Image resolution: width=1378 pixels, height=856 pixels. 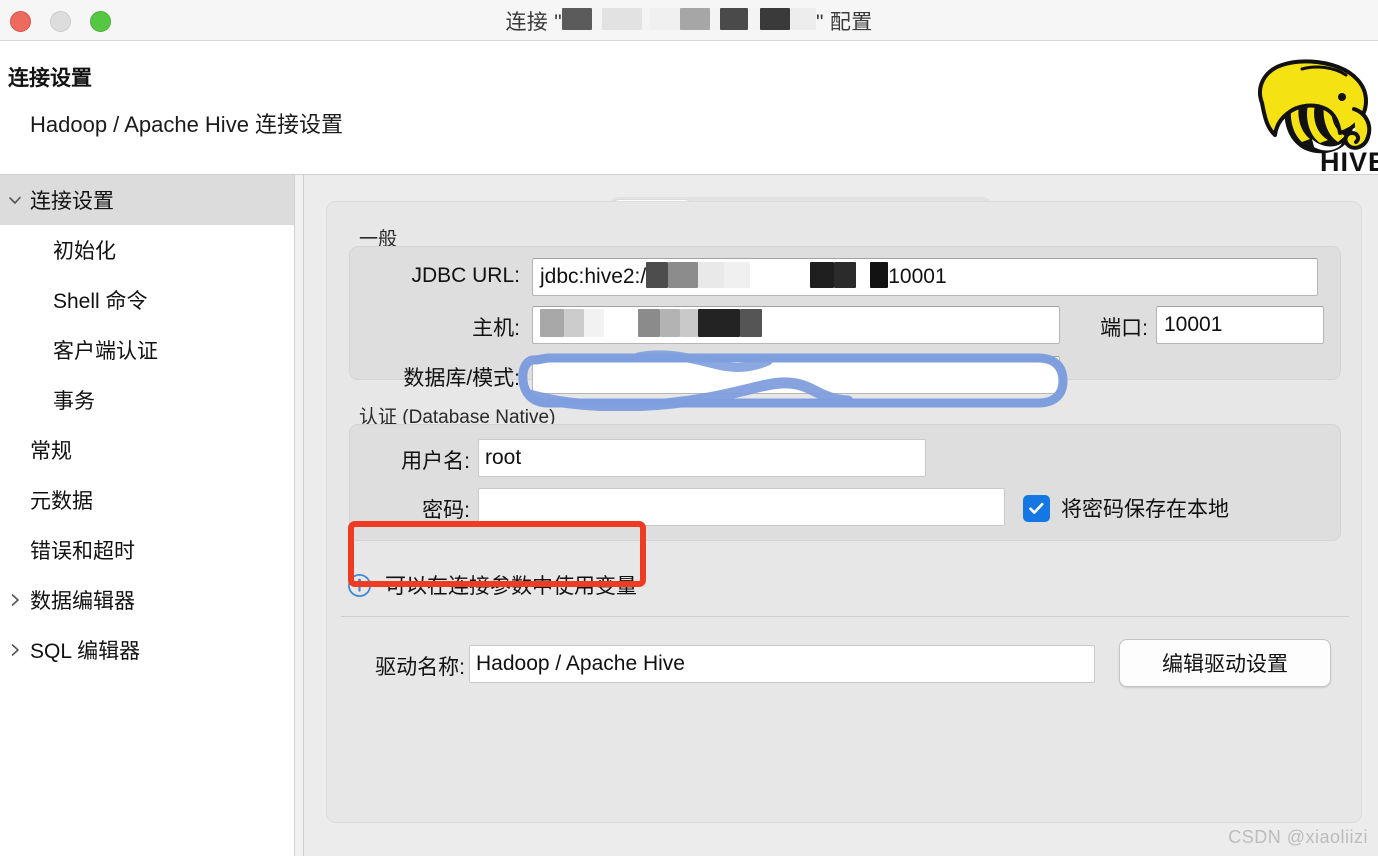 What do you see at coordinates (702, 458) in the screenshot?
I see `username-input: root` at bounding box center [702, 458].